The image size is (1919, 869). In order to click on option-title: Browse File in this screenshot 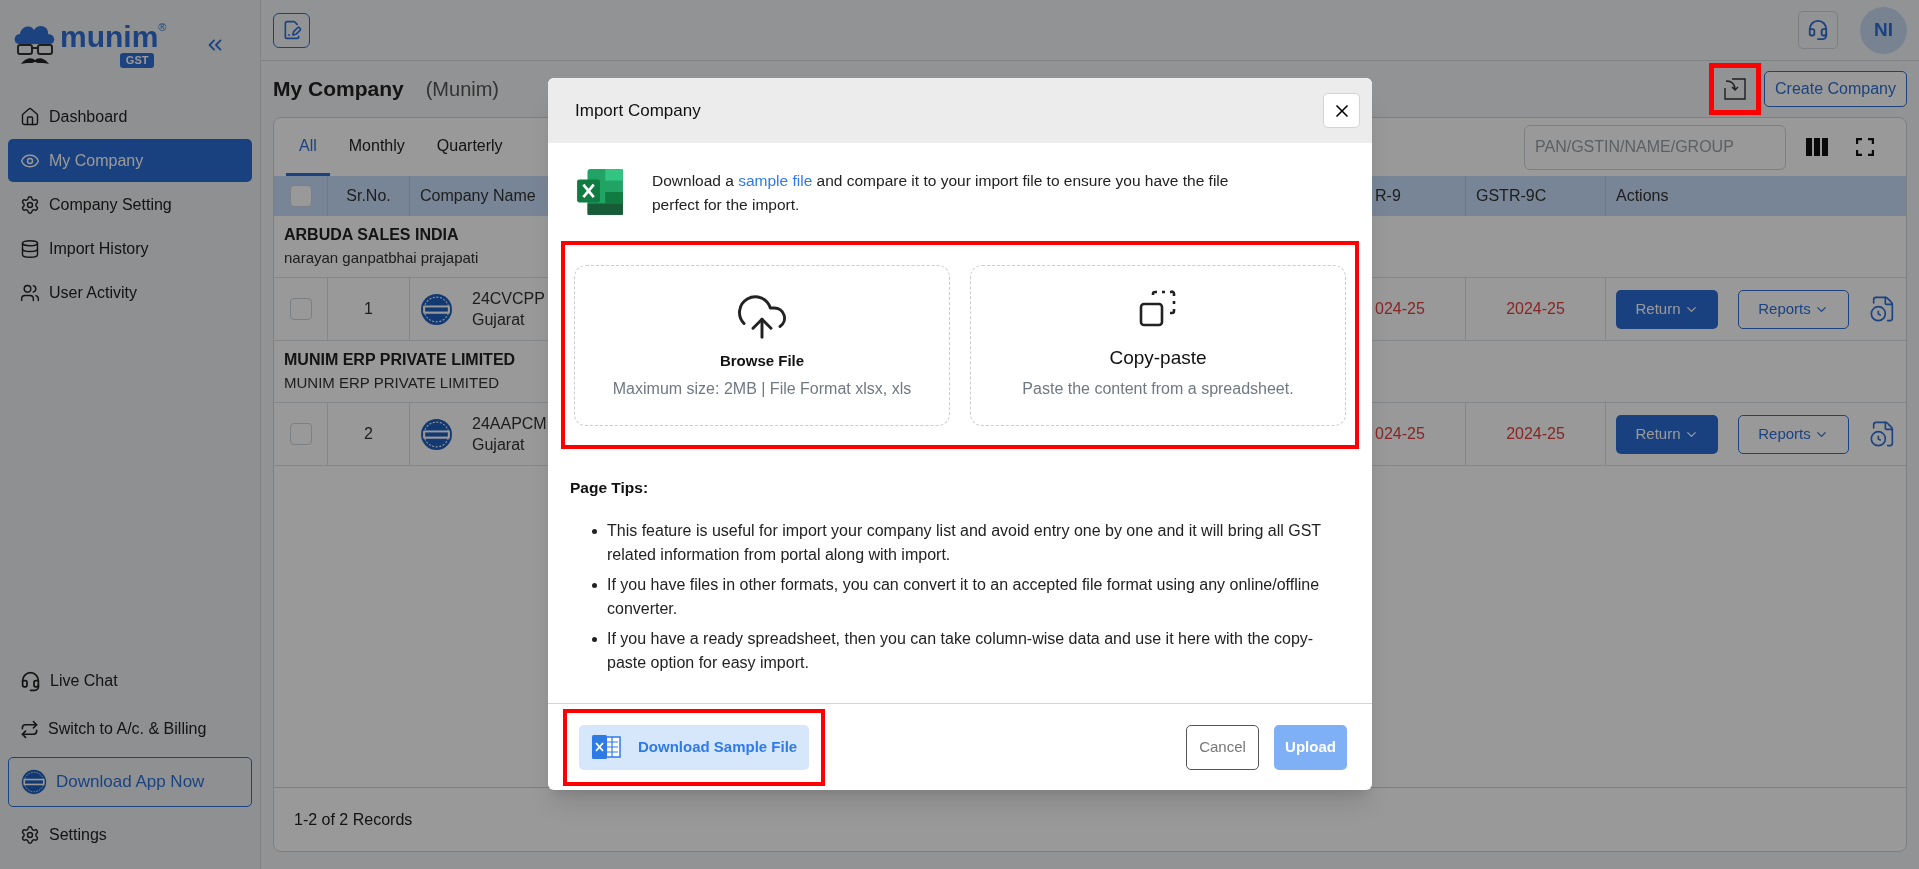, I will do `click(762, 361)`.